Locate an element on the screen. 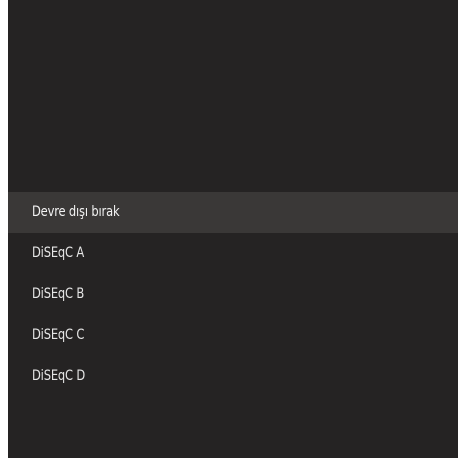  option-label: DiSEqC D is located at coordinates (59, 376).